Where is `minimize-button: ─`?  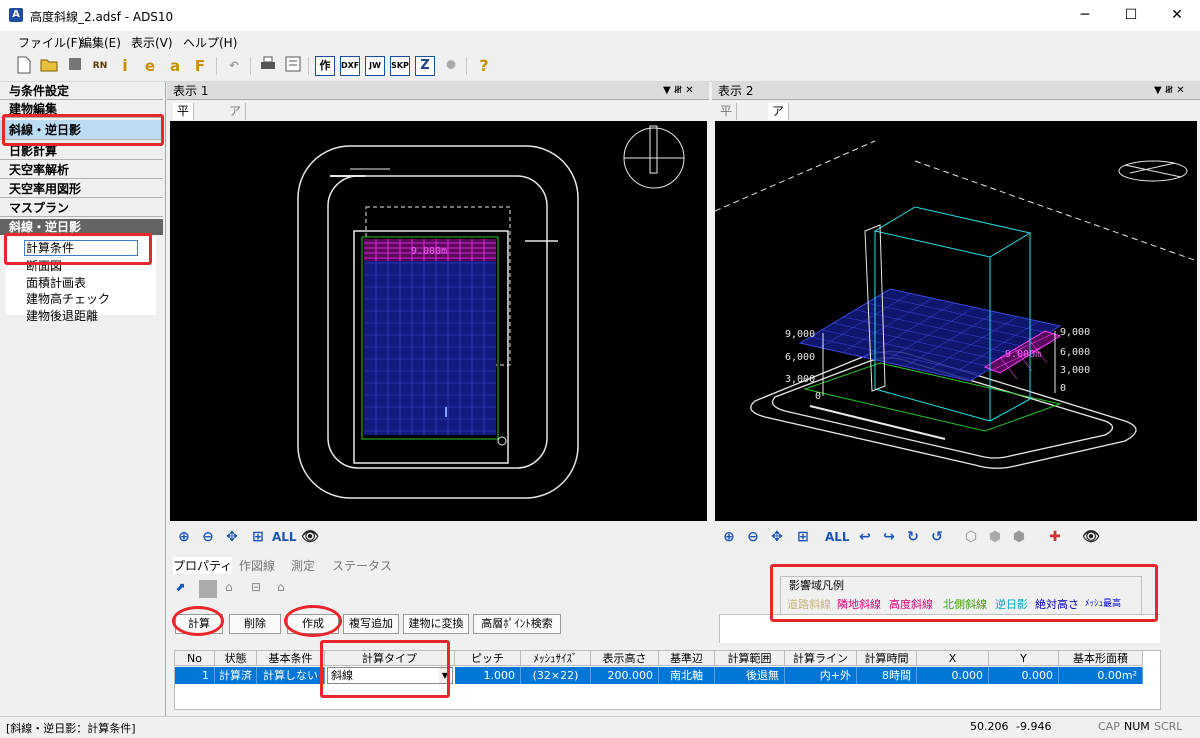
minimize-button: ─ is located at coordinates (1085, 15).